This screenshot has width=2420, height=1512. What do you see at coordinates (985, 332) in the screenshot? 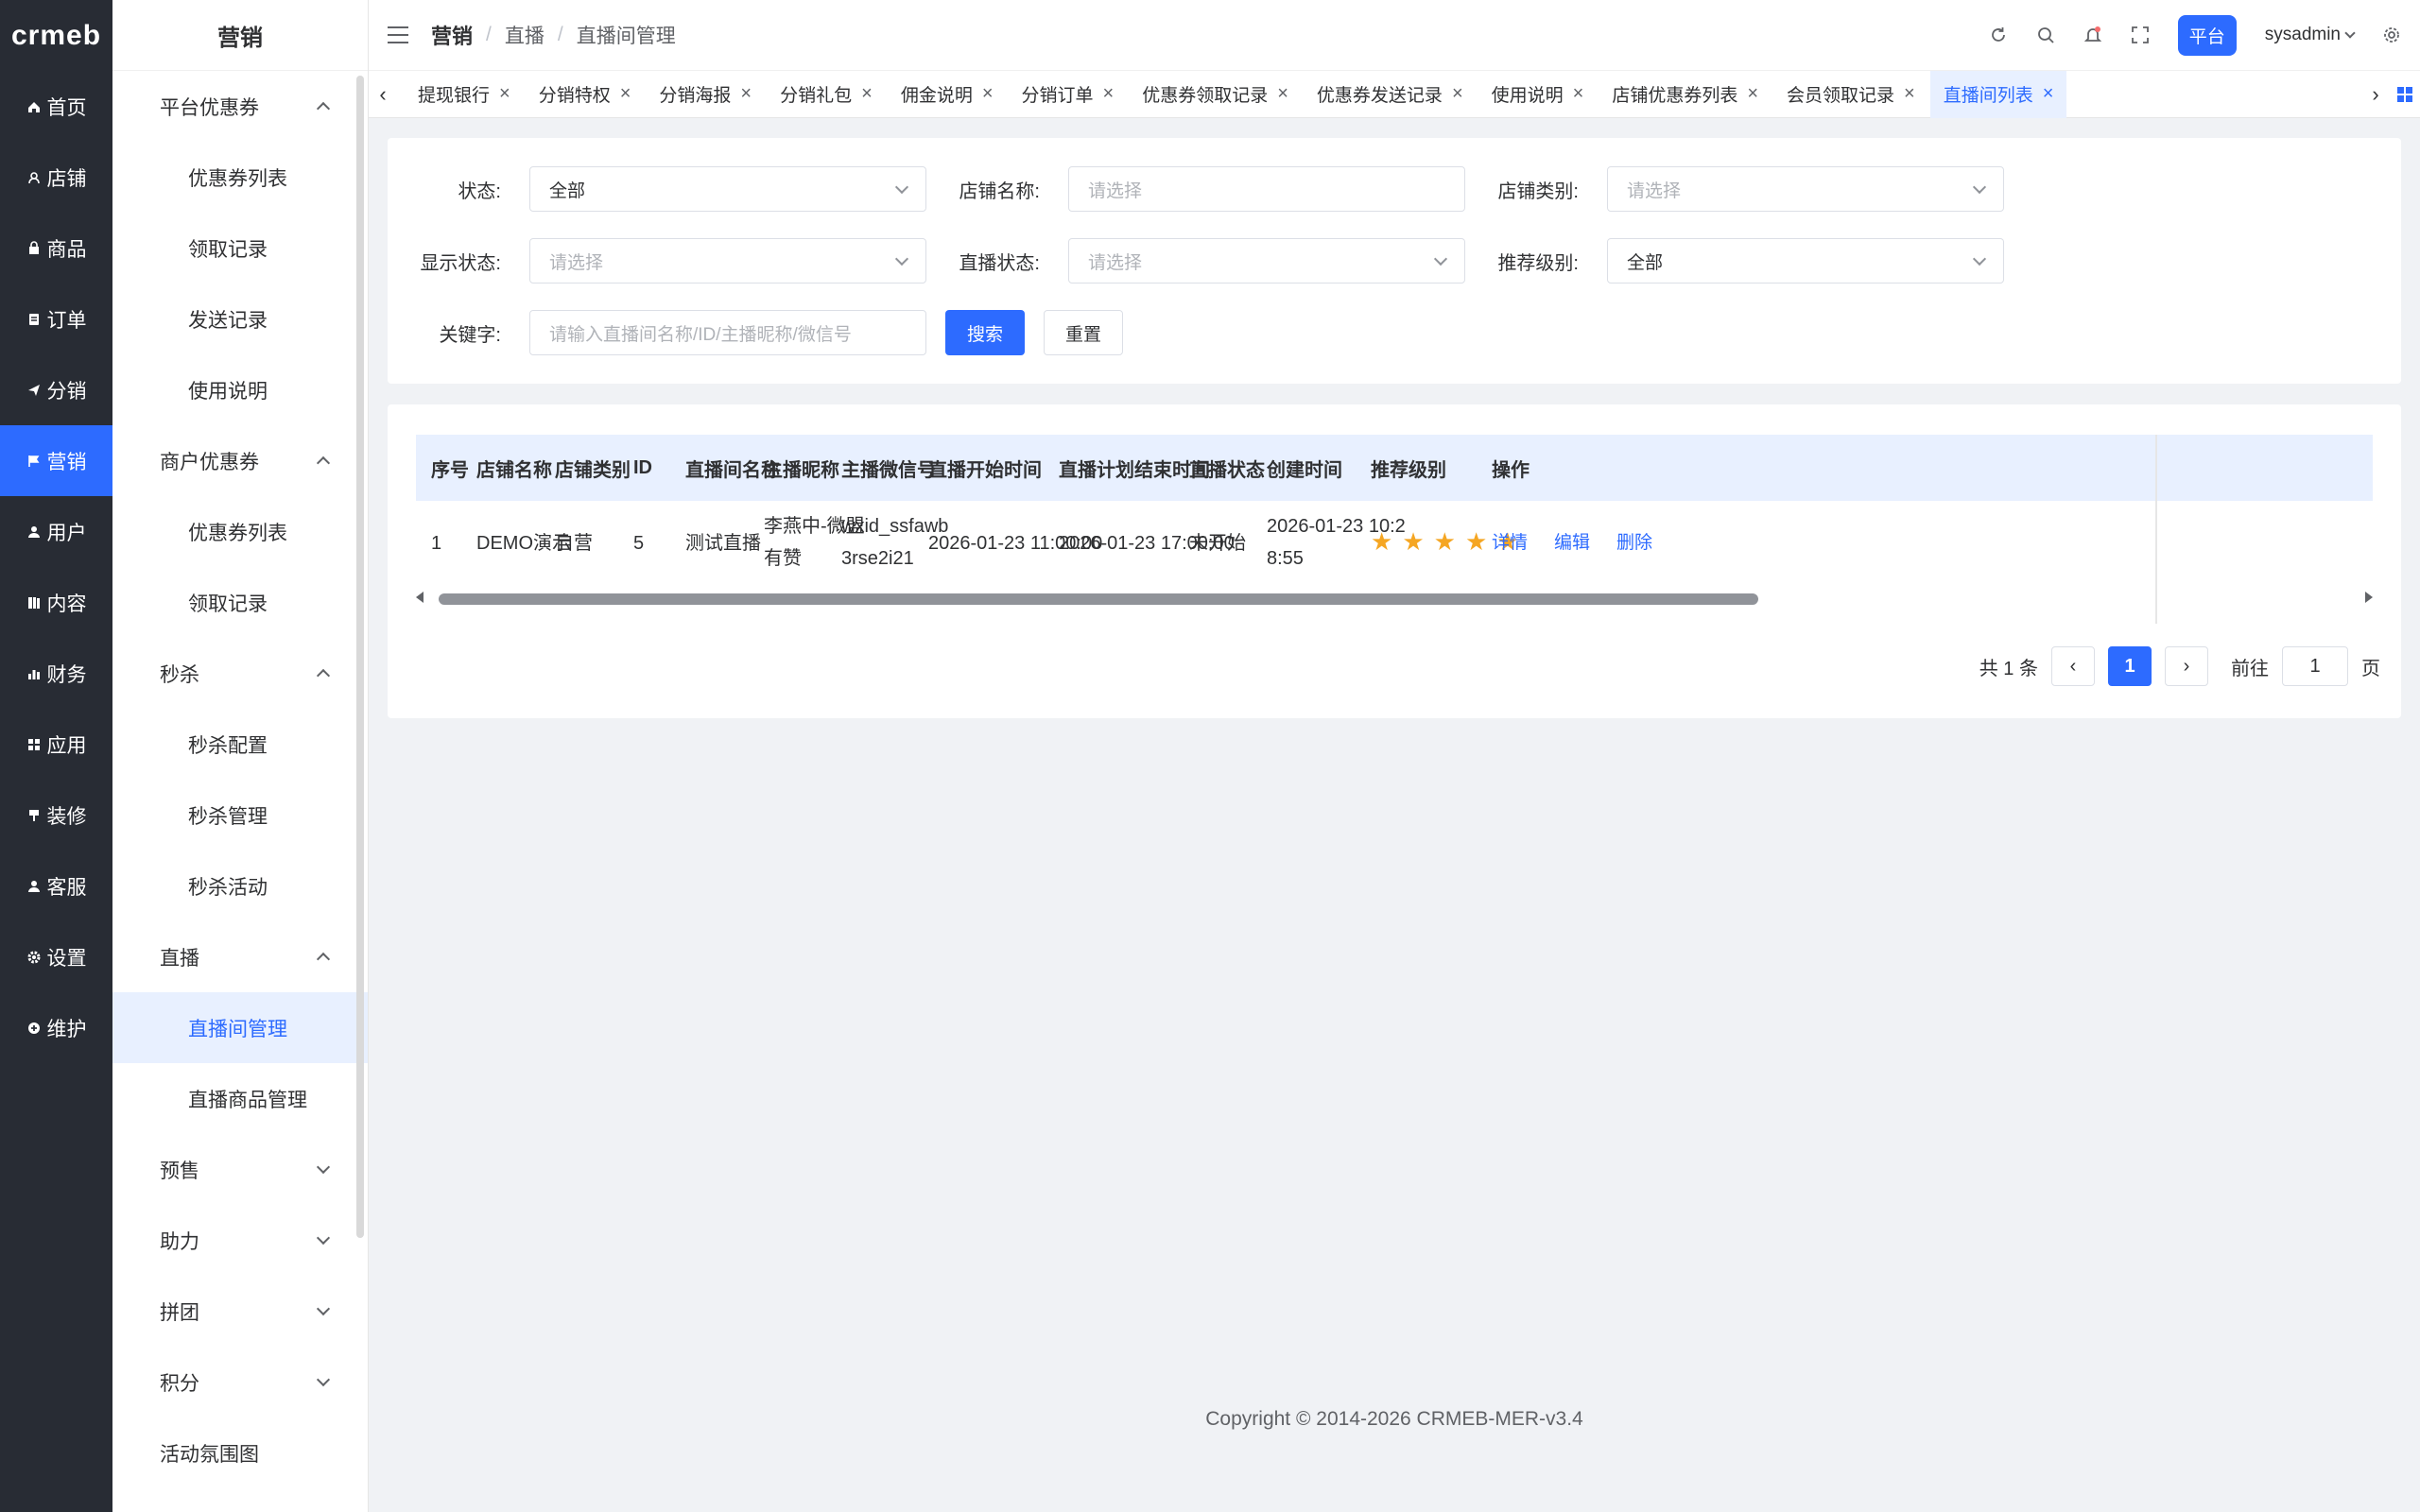
I see `search-button: 搜索` at bounding box center [985, 332].